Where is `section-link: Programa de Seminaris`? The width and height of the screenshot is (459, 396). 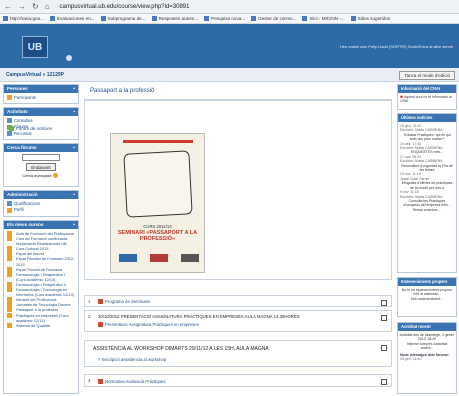 section-link: Programa de Seminaris is located at coordinates (124, 302).